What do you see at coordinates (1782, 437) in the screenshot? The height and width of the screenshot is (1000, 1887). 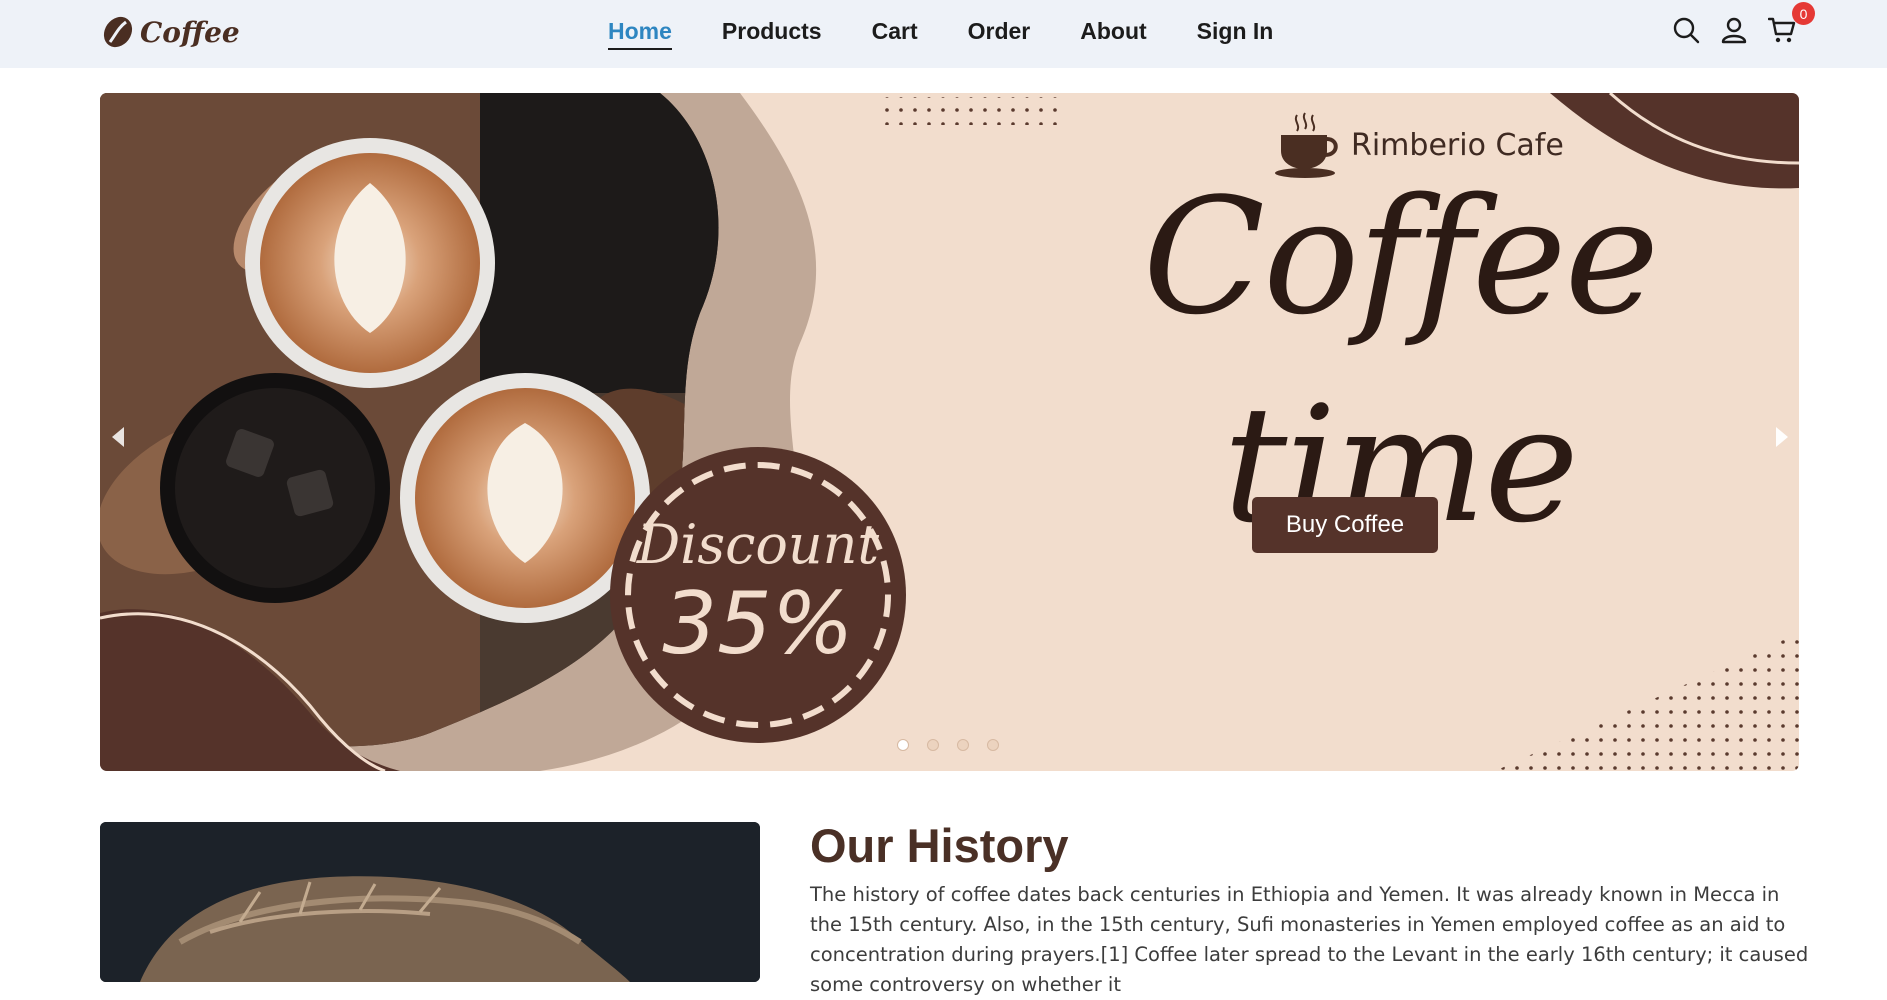 I see `carousel-next-arrow-icon` at bounding box center [1782, 437].